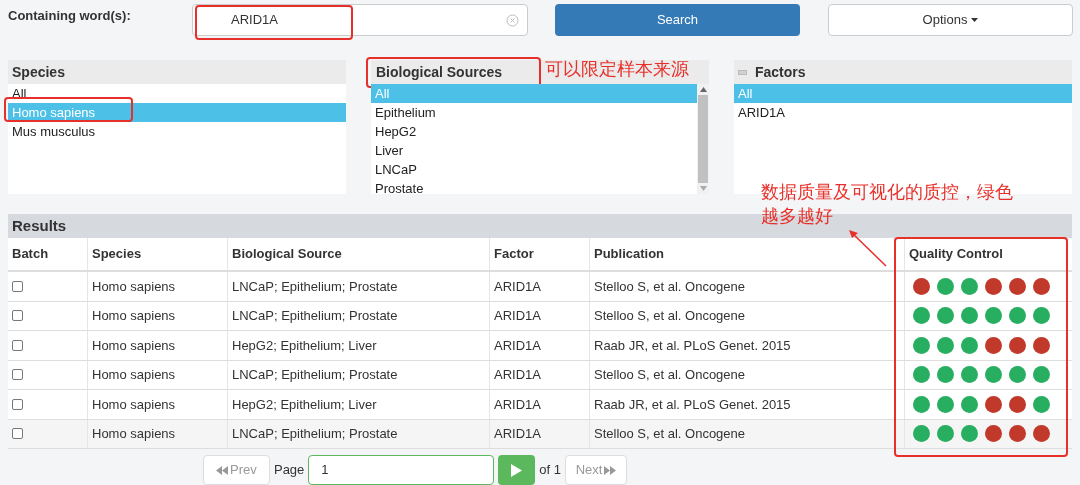 This screenshot has height=485, width=1080. I want to click on column-header: Quality Control, so click(956, 254).